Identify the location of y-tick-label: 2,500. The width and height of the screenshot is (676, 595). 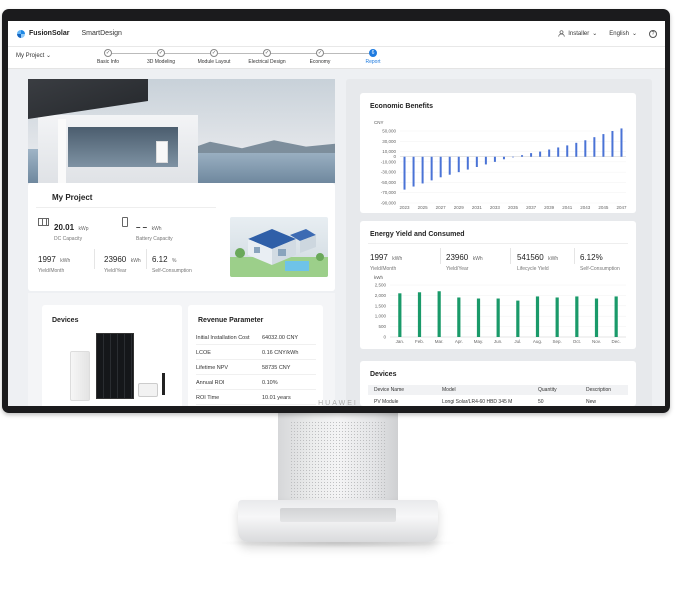
(381, 285).